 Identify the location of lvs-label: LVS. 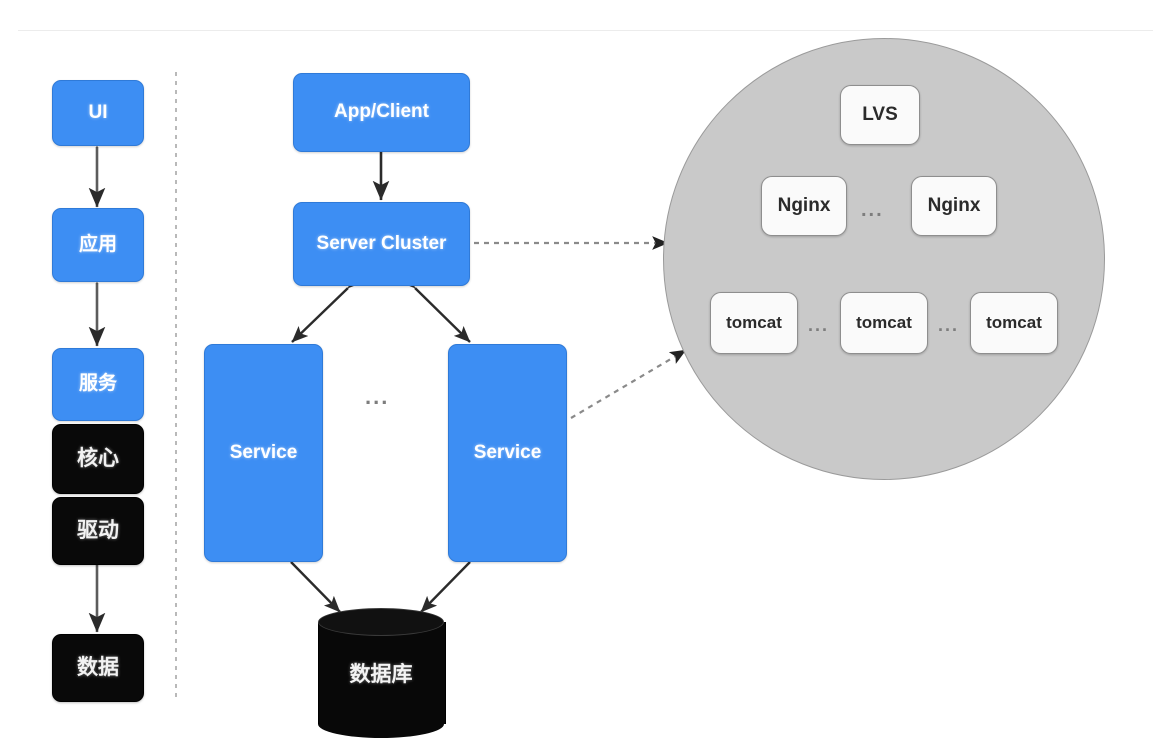
(880, 114).